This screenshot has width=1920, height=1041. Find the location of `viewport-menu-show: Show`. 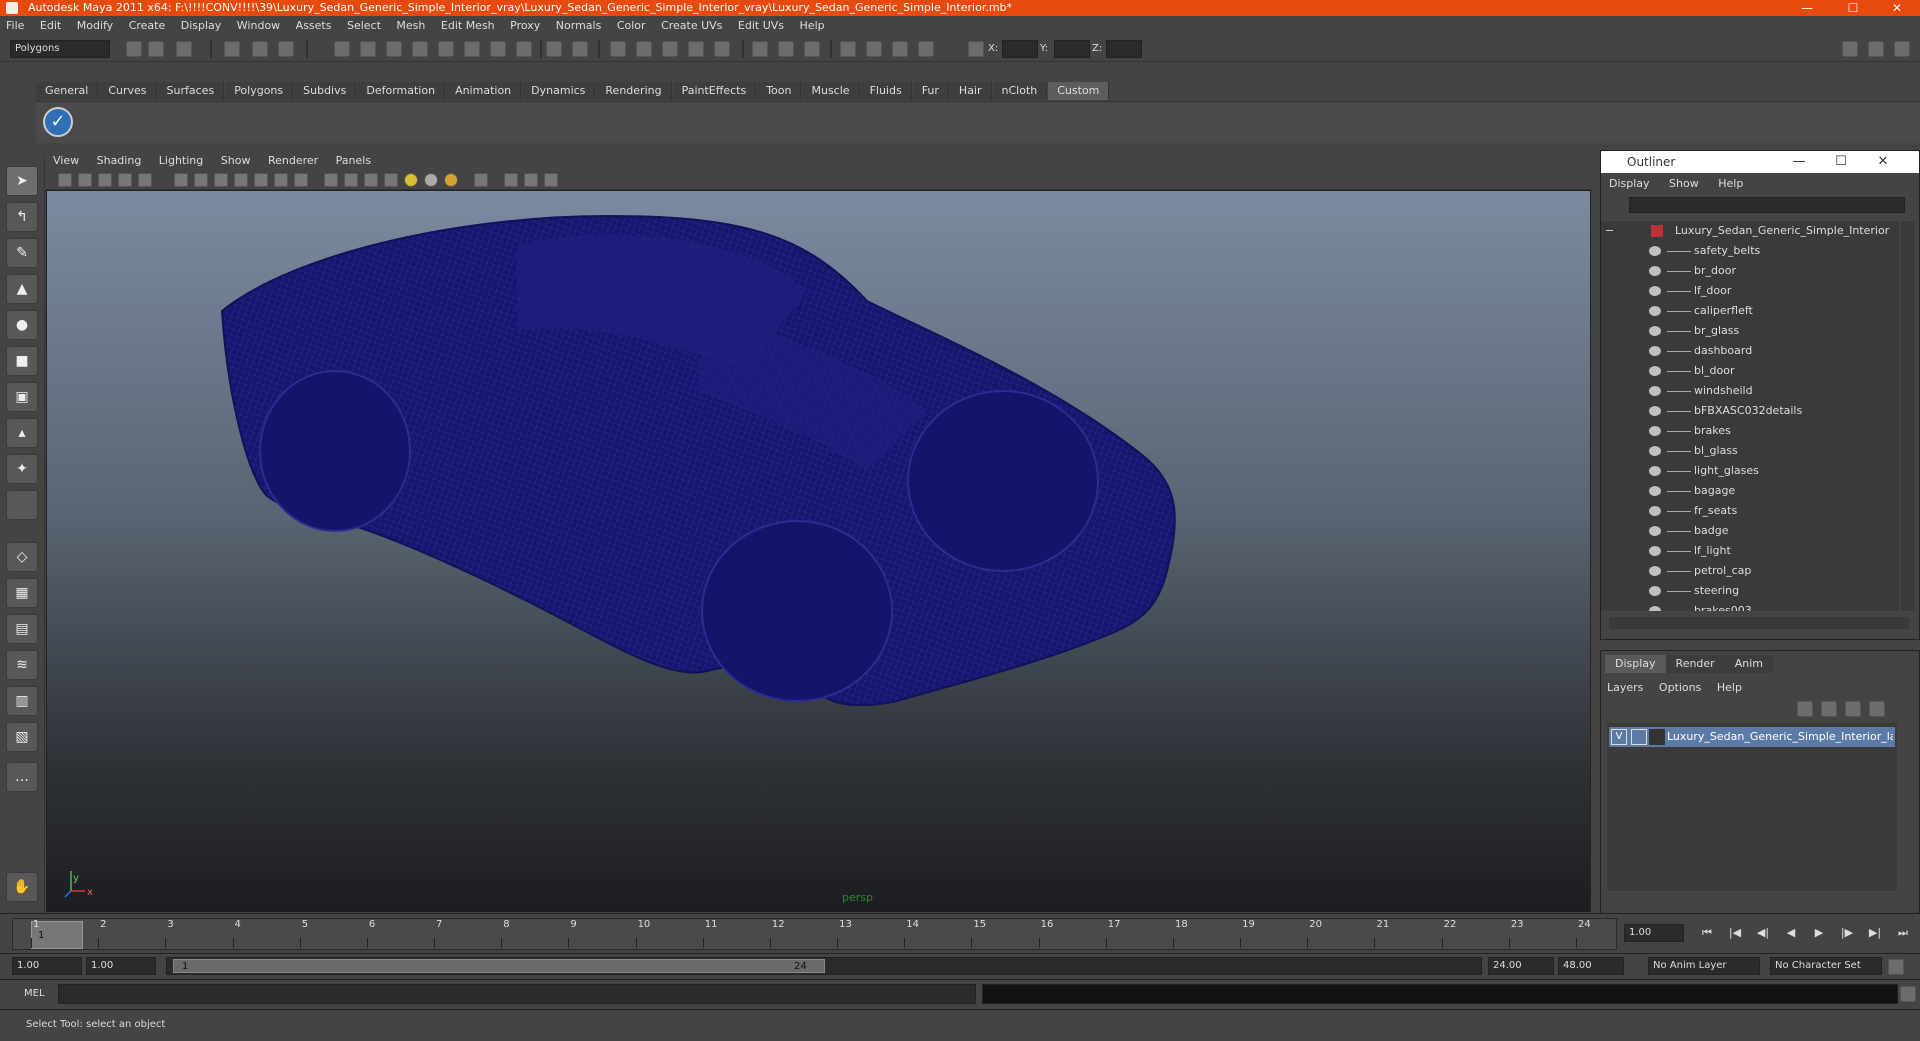

viewport-menu-show: Show is located at coordinates (236, 161).